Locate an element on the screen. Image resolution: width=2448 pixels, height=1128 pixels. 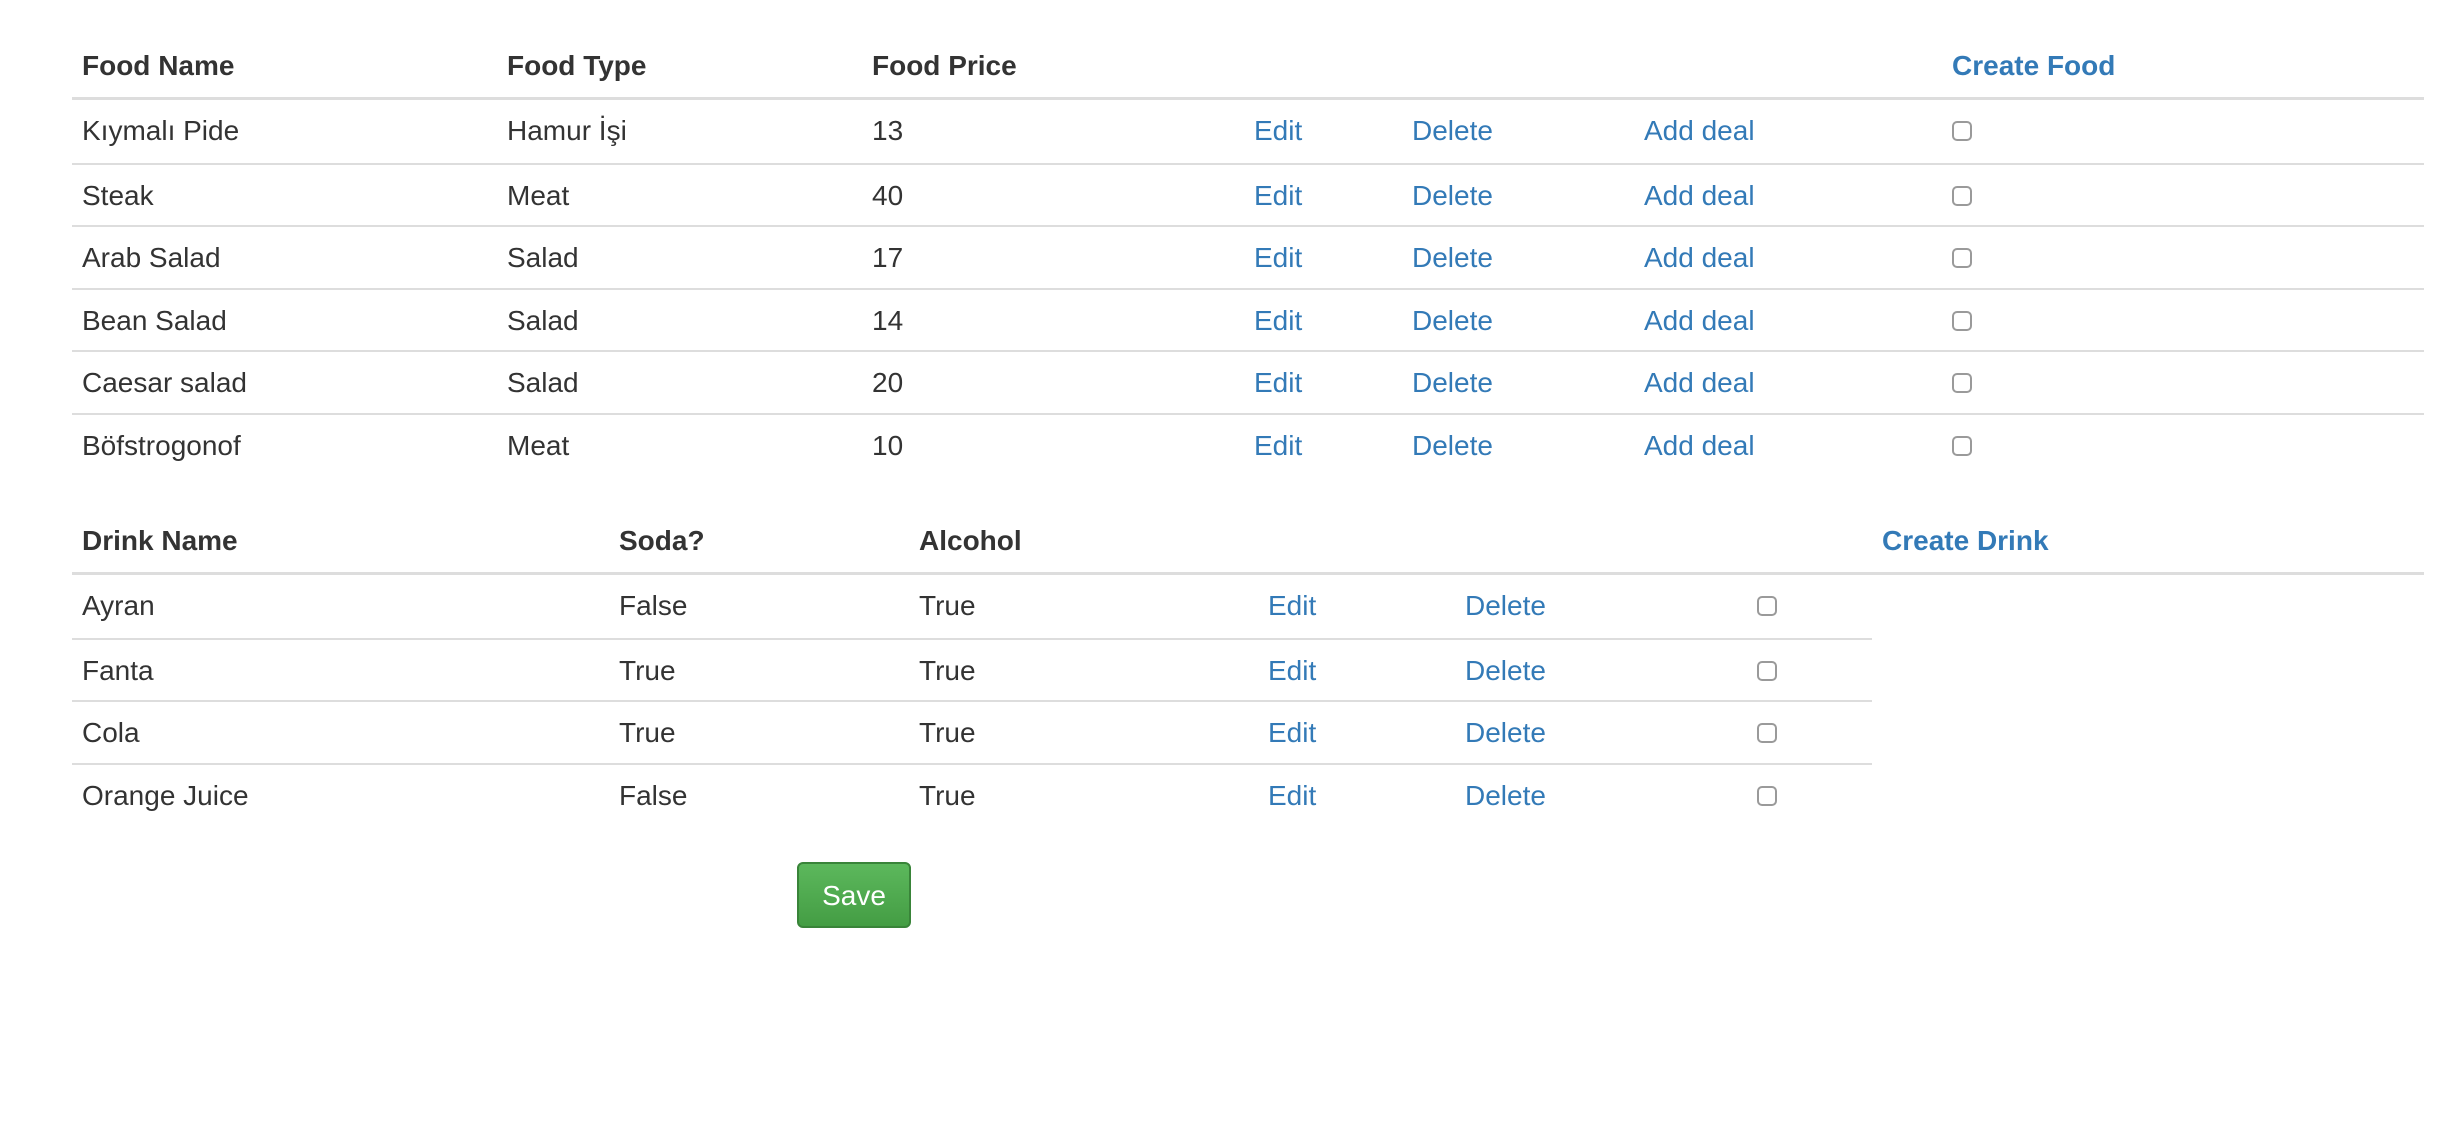
food-price-cell: 10 is located at coordinates (888, 445).